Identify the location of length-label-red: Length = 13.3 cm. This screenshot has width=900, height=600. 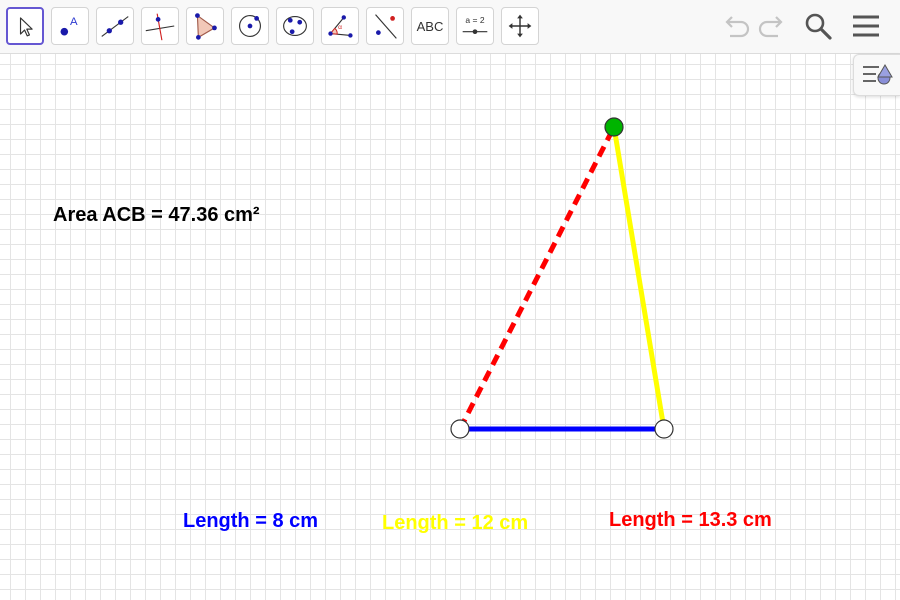
(690, 520).